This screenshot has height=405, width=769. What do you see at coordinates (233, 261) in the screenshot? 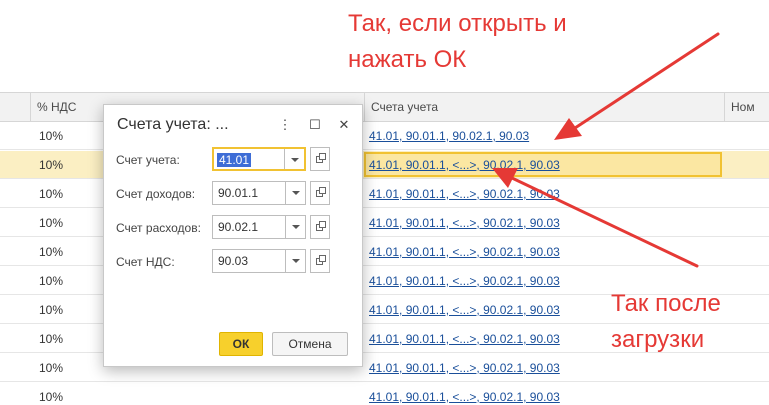
I see `vat-account-value: 90.03` at bounding box center [233, 261].